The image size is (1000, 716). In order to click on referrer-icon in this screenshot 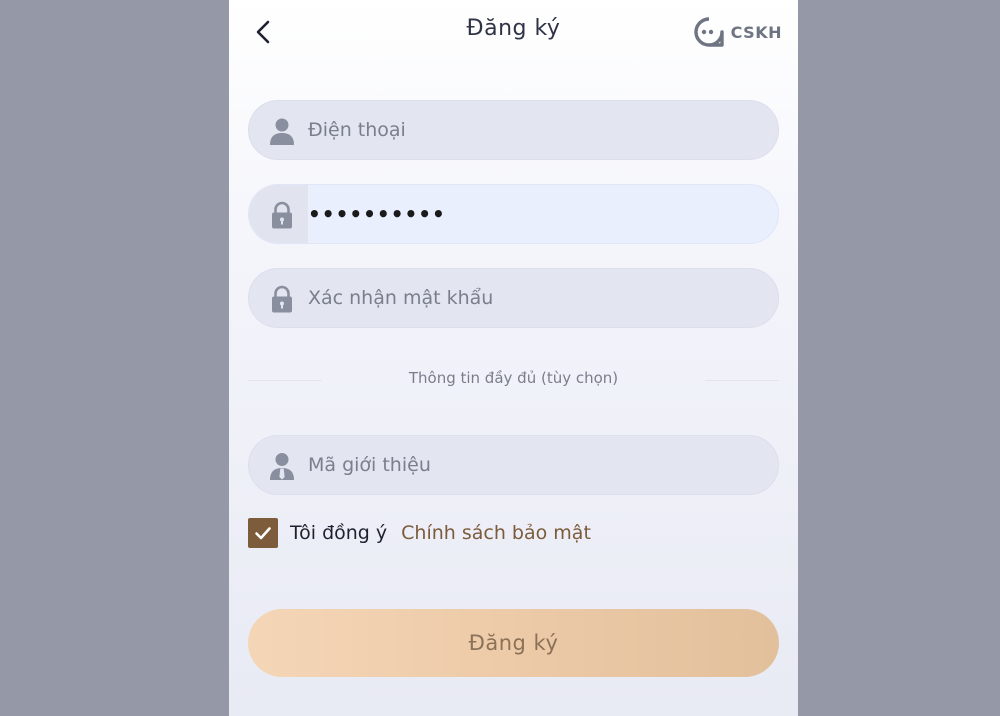, I will do `click(282, 466)`.